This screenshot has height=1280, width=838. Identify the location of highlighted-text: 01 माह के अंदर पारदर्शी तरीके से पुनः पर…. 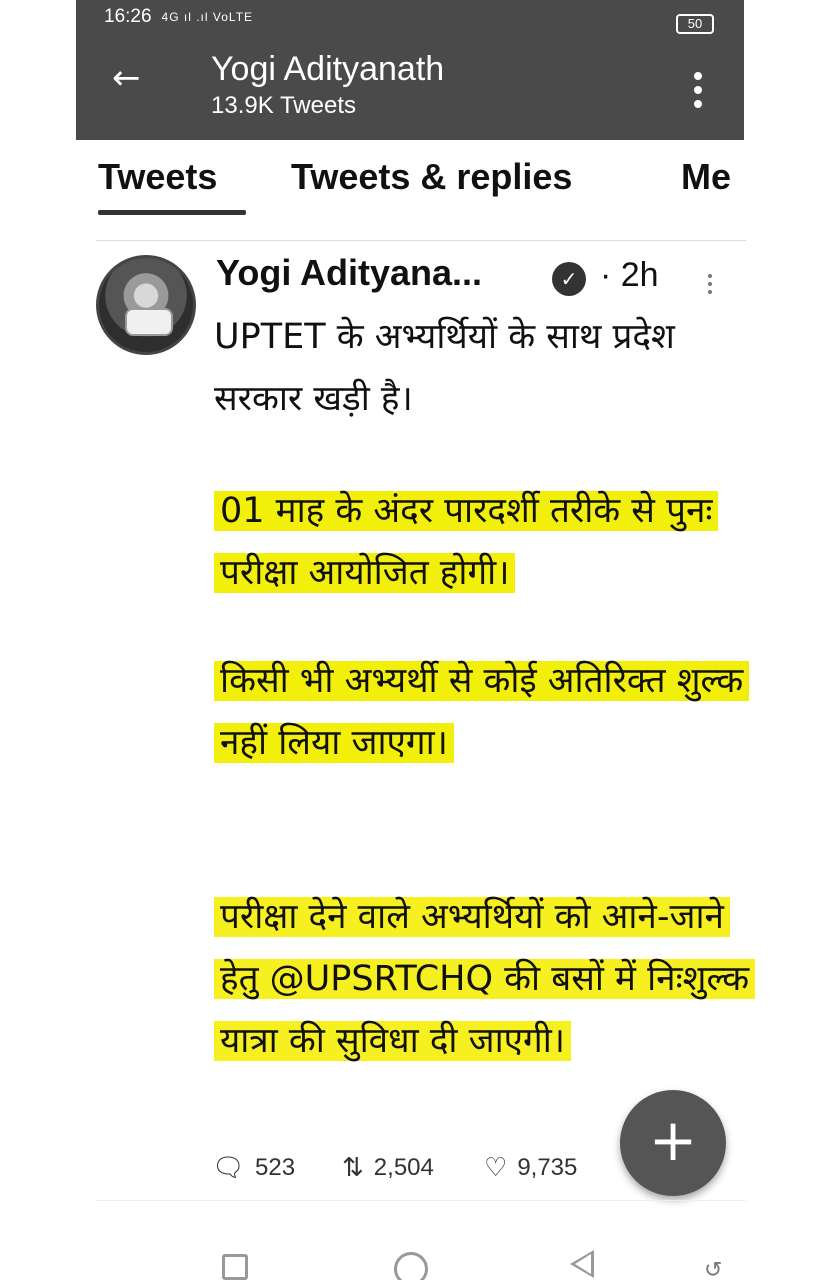
(466, 542).